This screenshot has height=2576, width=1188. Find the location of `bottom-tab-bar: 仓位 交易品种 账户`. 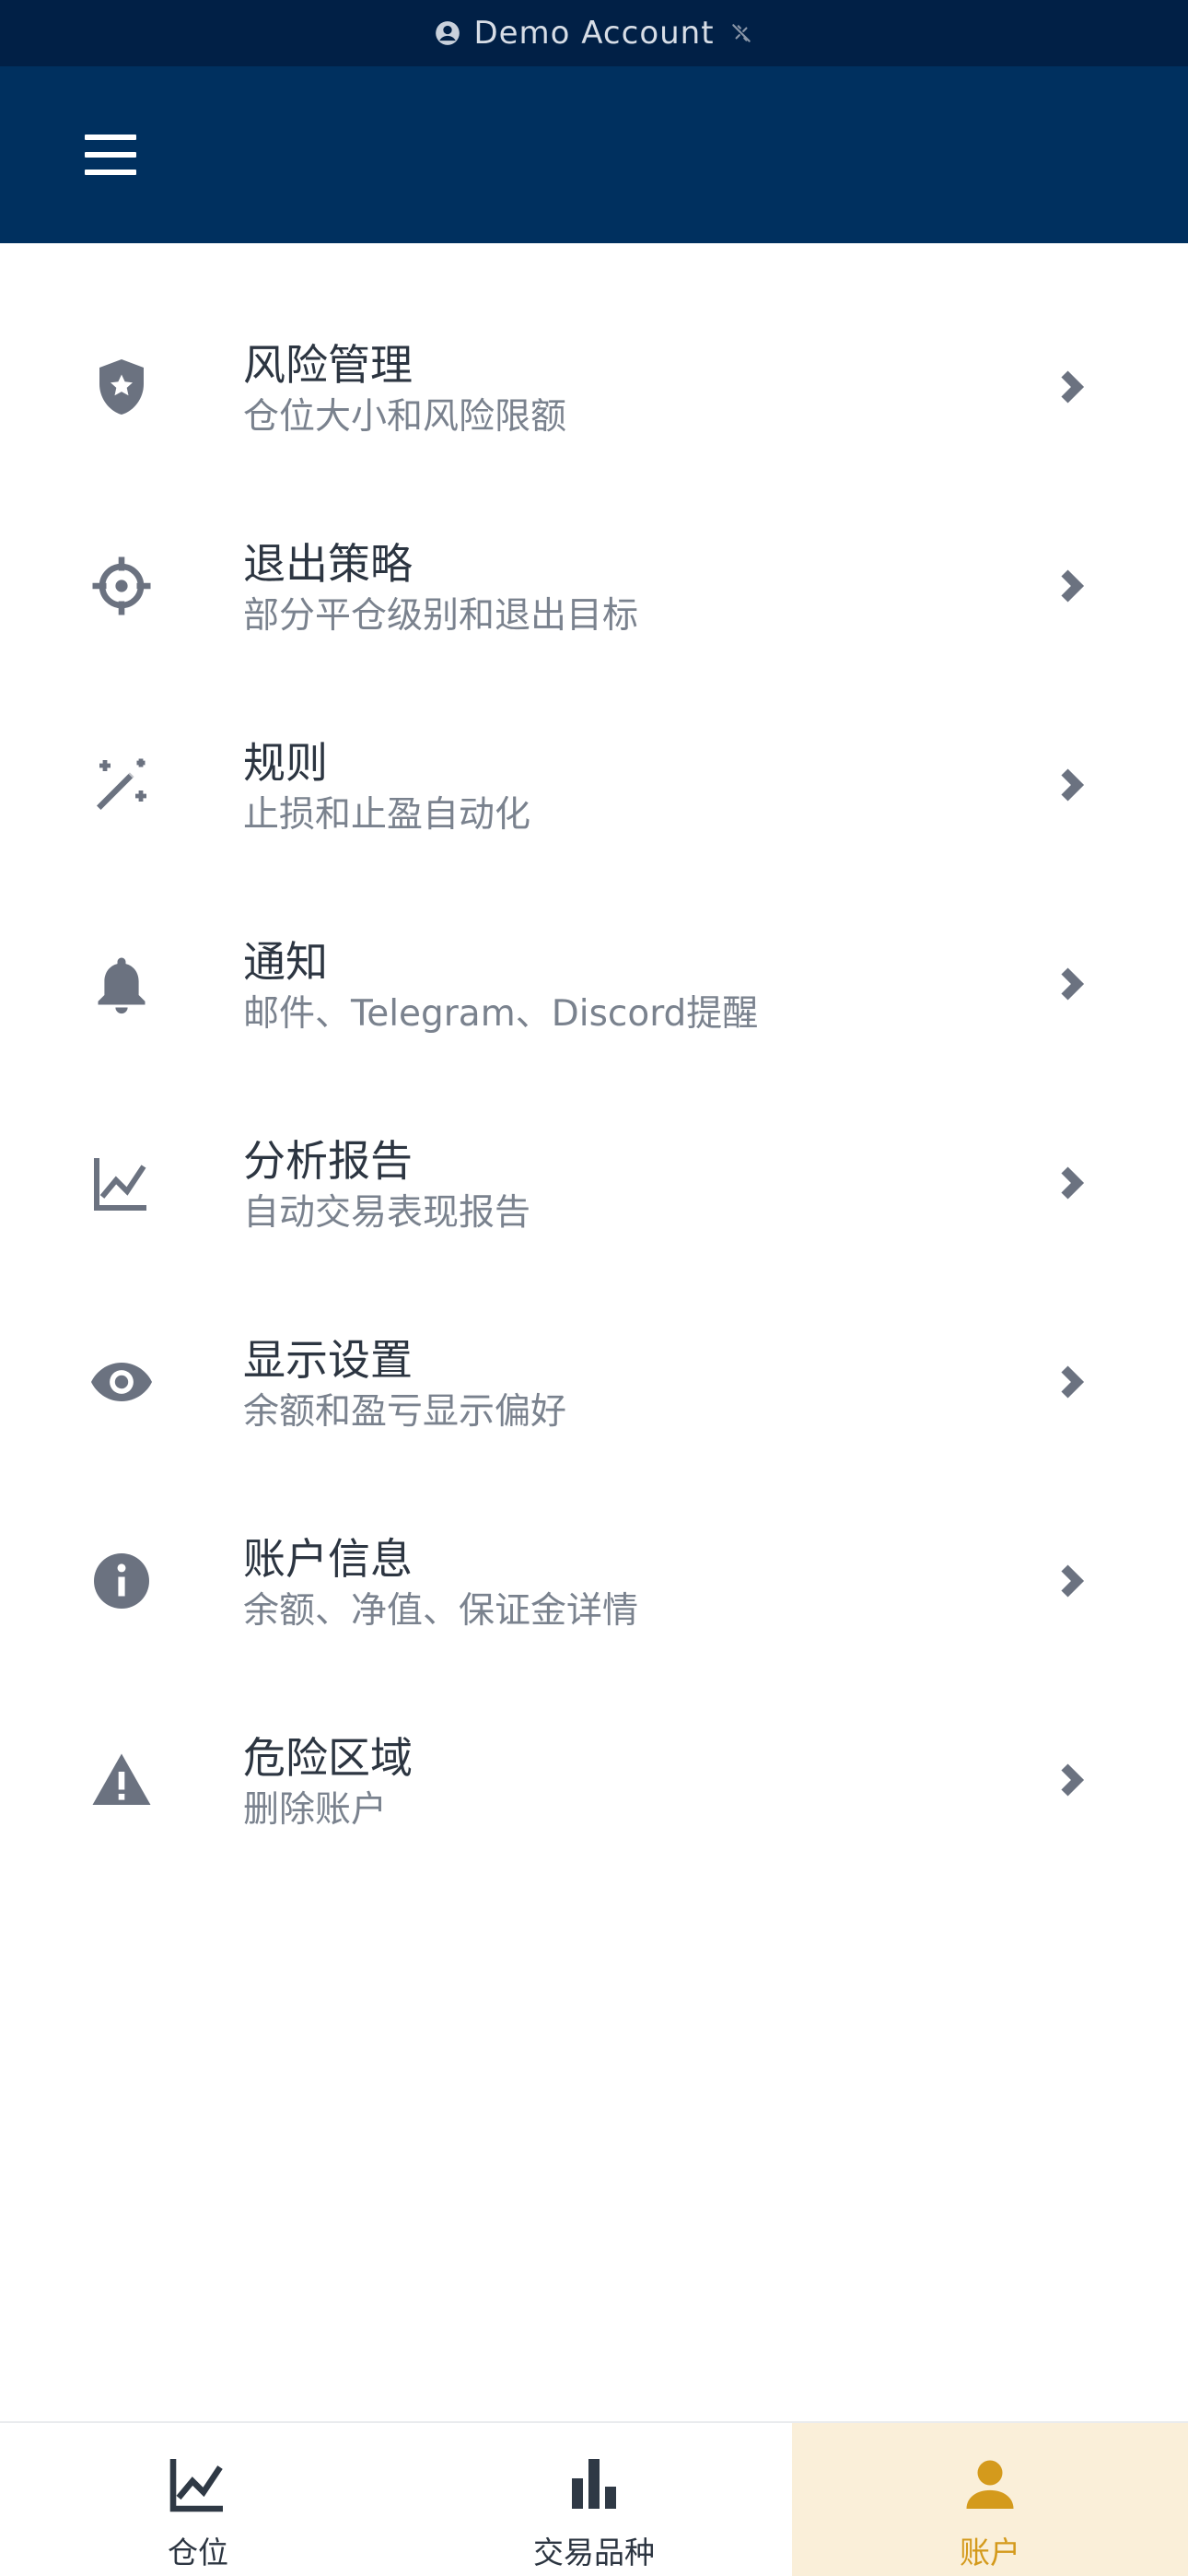

bottom-tab-bar: 仓位 交易品种 账户 is located at coordinates (594, 2498).